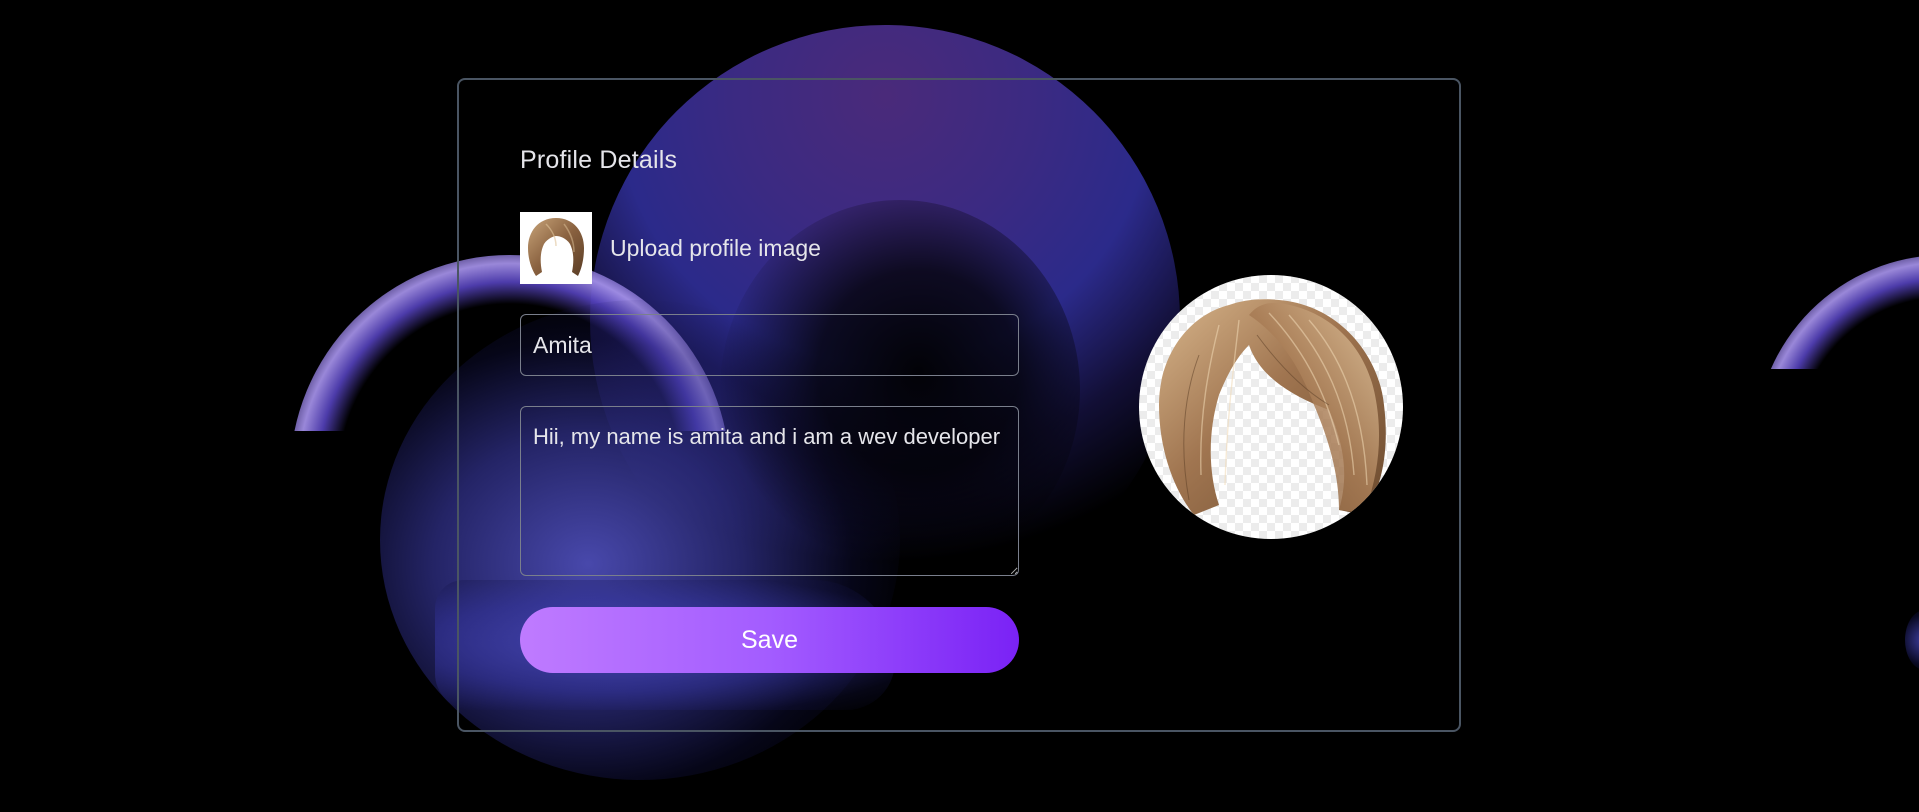 The image size is (1919, 812). I want to click on background-ring-right, so click(1837, 312).